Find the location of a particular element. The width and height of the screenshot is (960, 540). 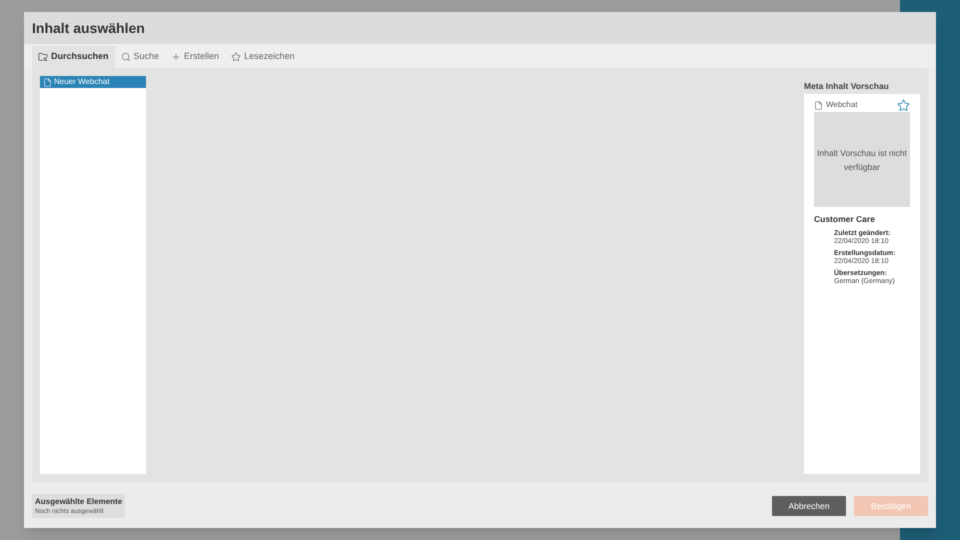

document-icon is located at coordinates (818, 105).